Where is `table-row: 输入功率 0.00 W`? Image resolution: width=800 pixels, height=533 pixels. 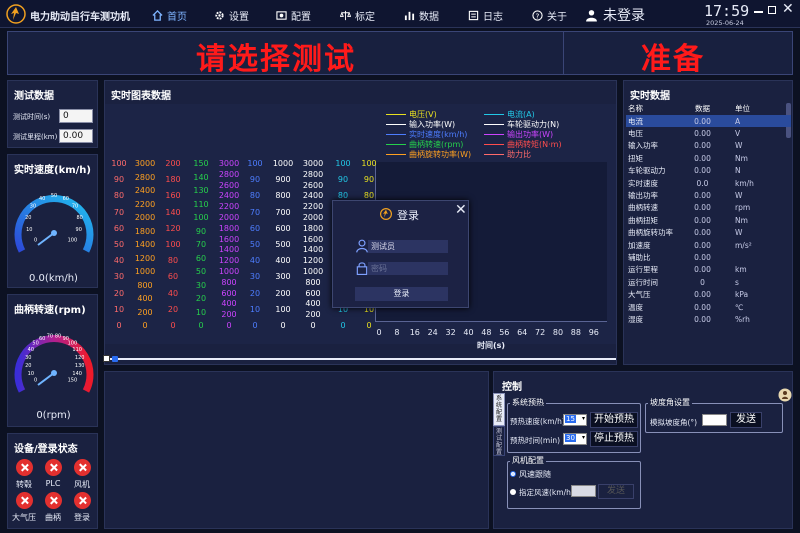
table-row: 输入功率 0.00 W is located at coordinates (708, 146).